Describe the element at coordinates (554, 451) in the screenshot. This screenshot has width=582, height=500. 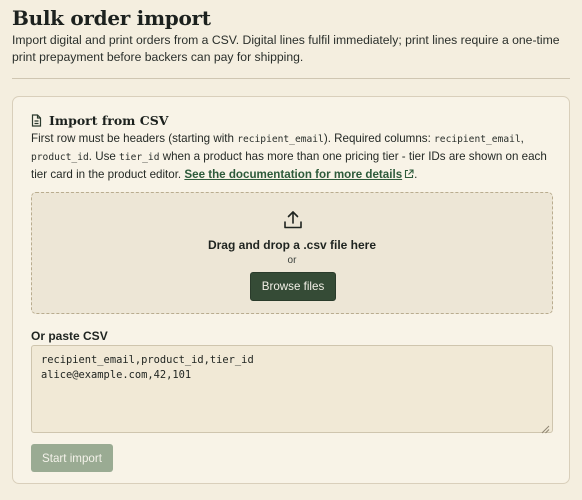
I see `resize-handle-icon` at that location.